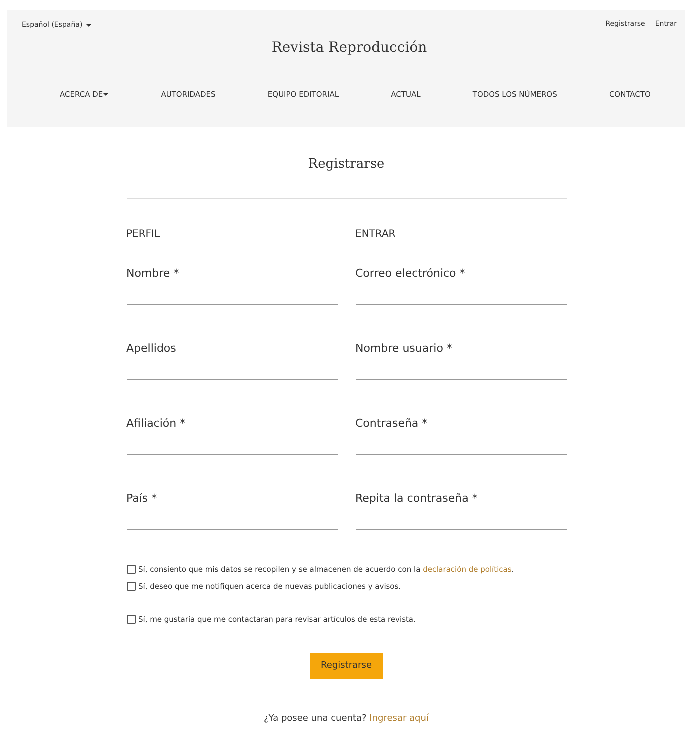 The image size is (685, 754). What do you see at coordinates (144, 235) in the screenshot?
I see `section-heading: PERFIL` at bounding box center [144, 235].